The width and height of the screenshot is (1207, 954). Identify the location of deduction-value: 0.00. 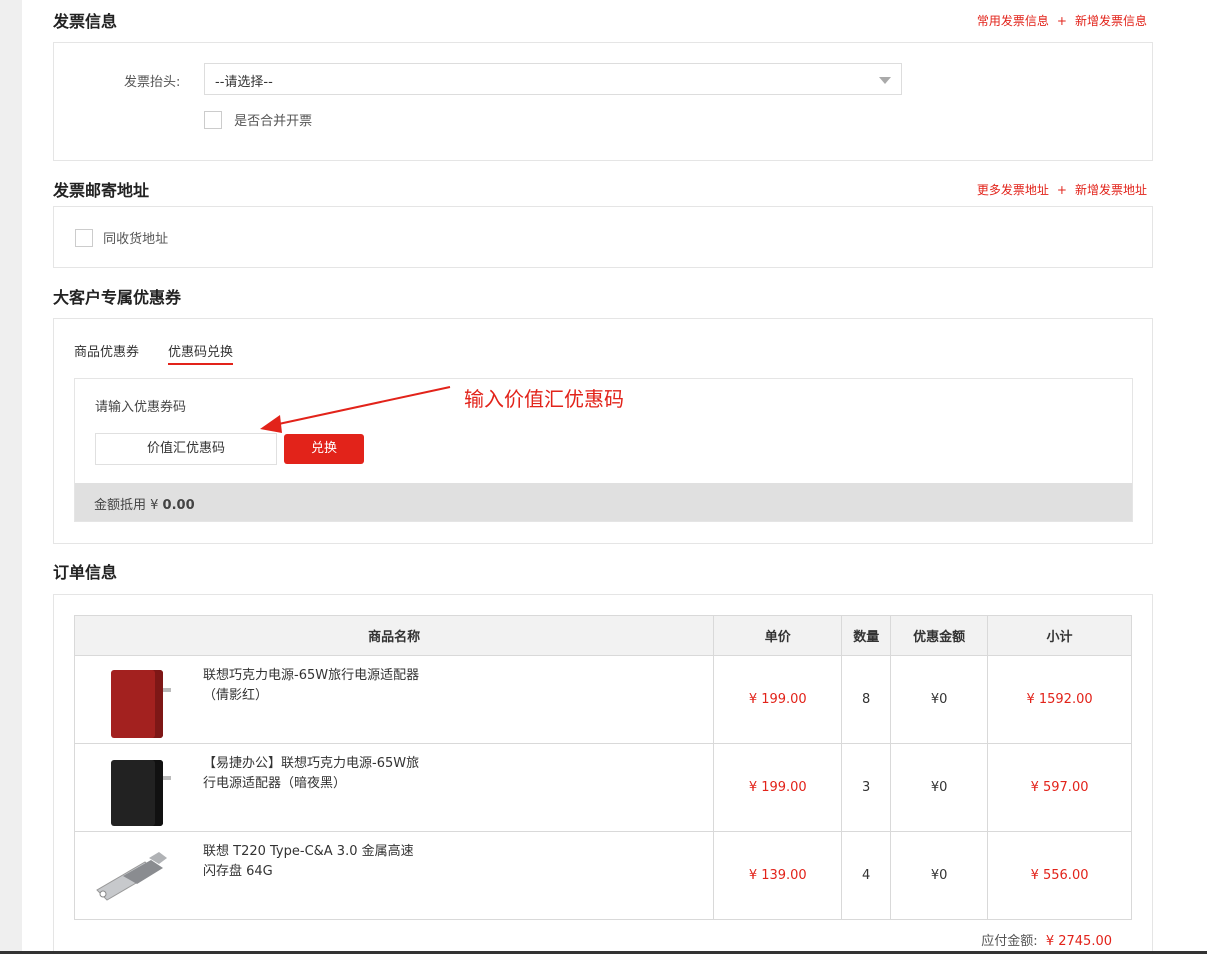
(178, 505).